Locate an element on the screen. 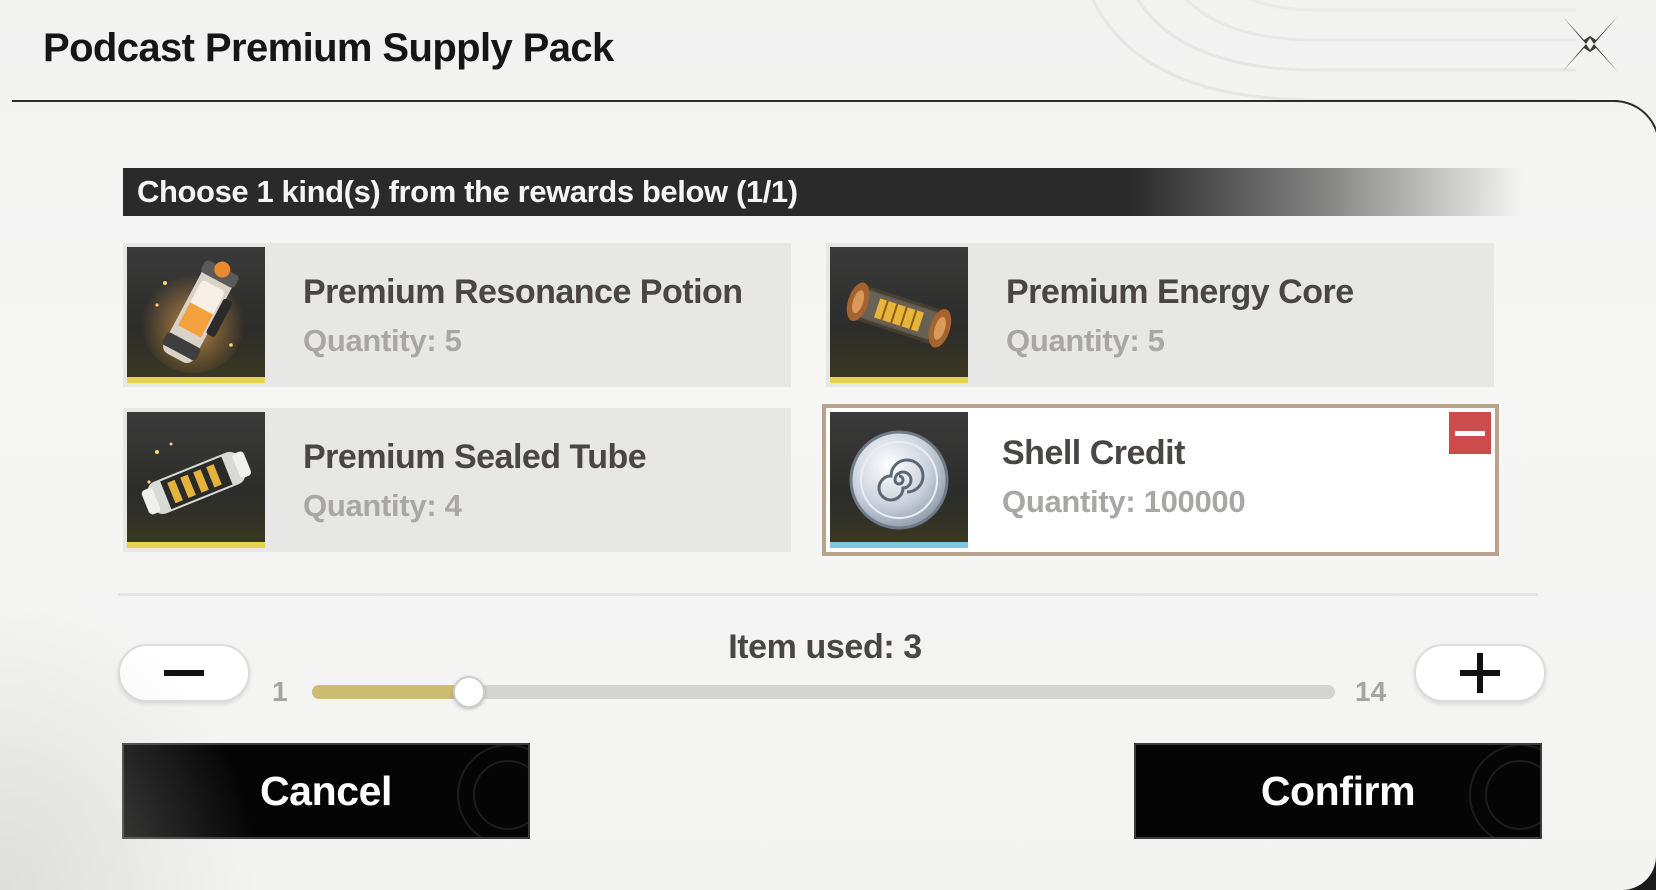 This screenshot has width=1656, height=890. cancel-button: Cancel is located at coordinates (326, 791).